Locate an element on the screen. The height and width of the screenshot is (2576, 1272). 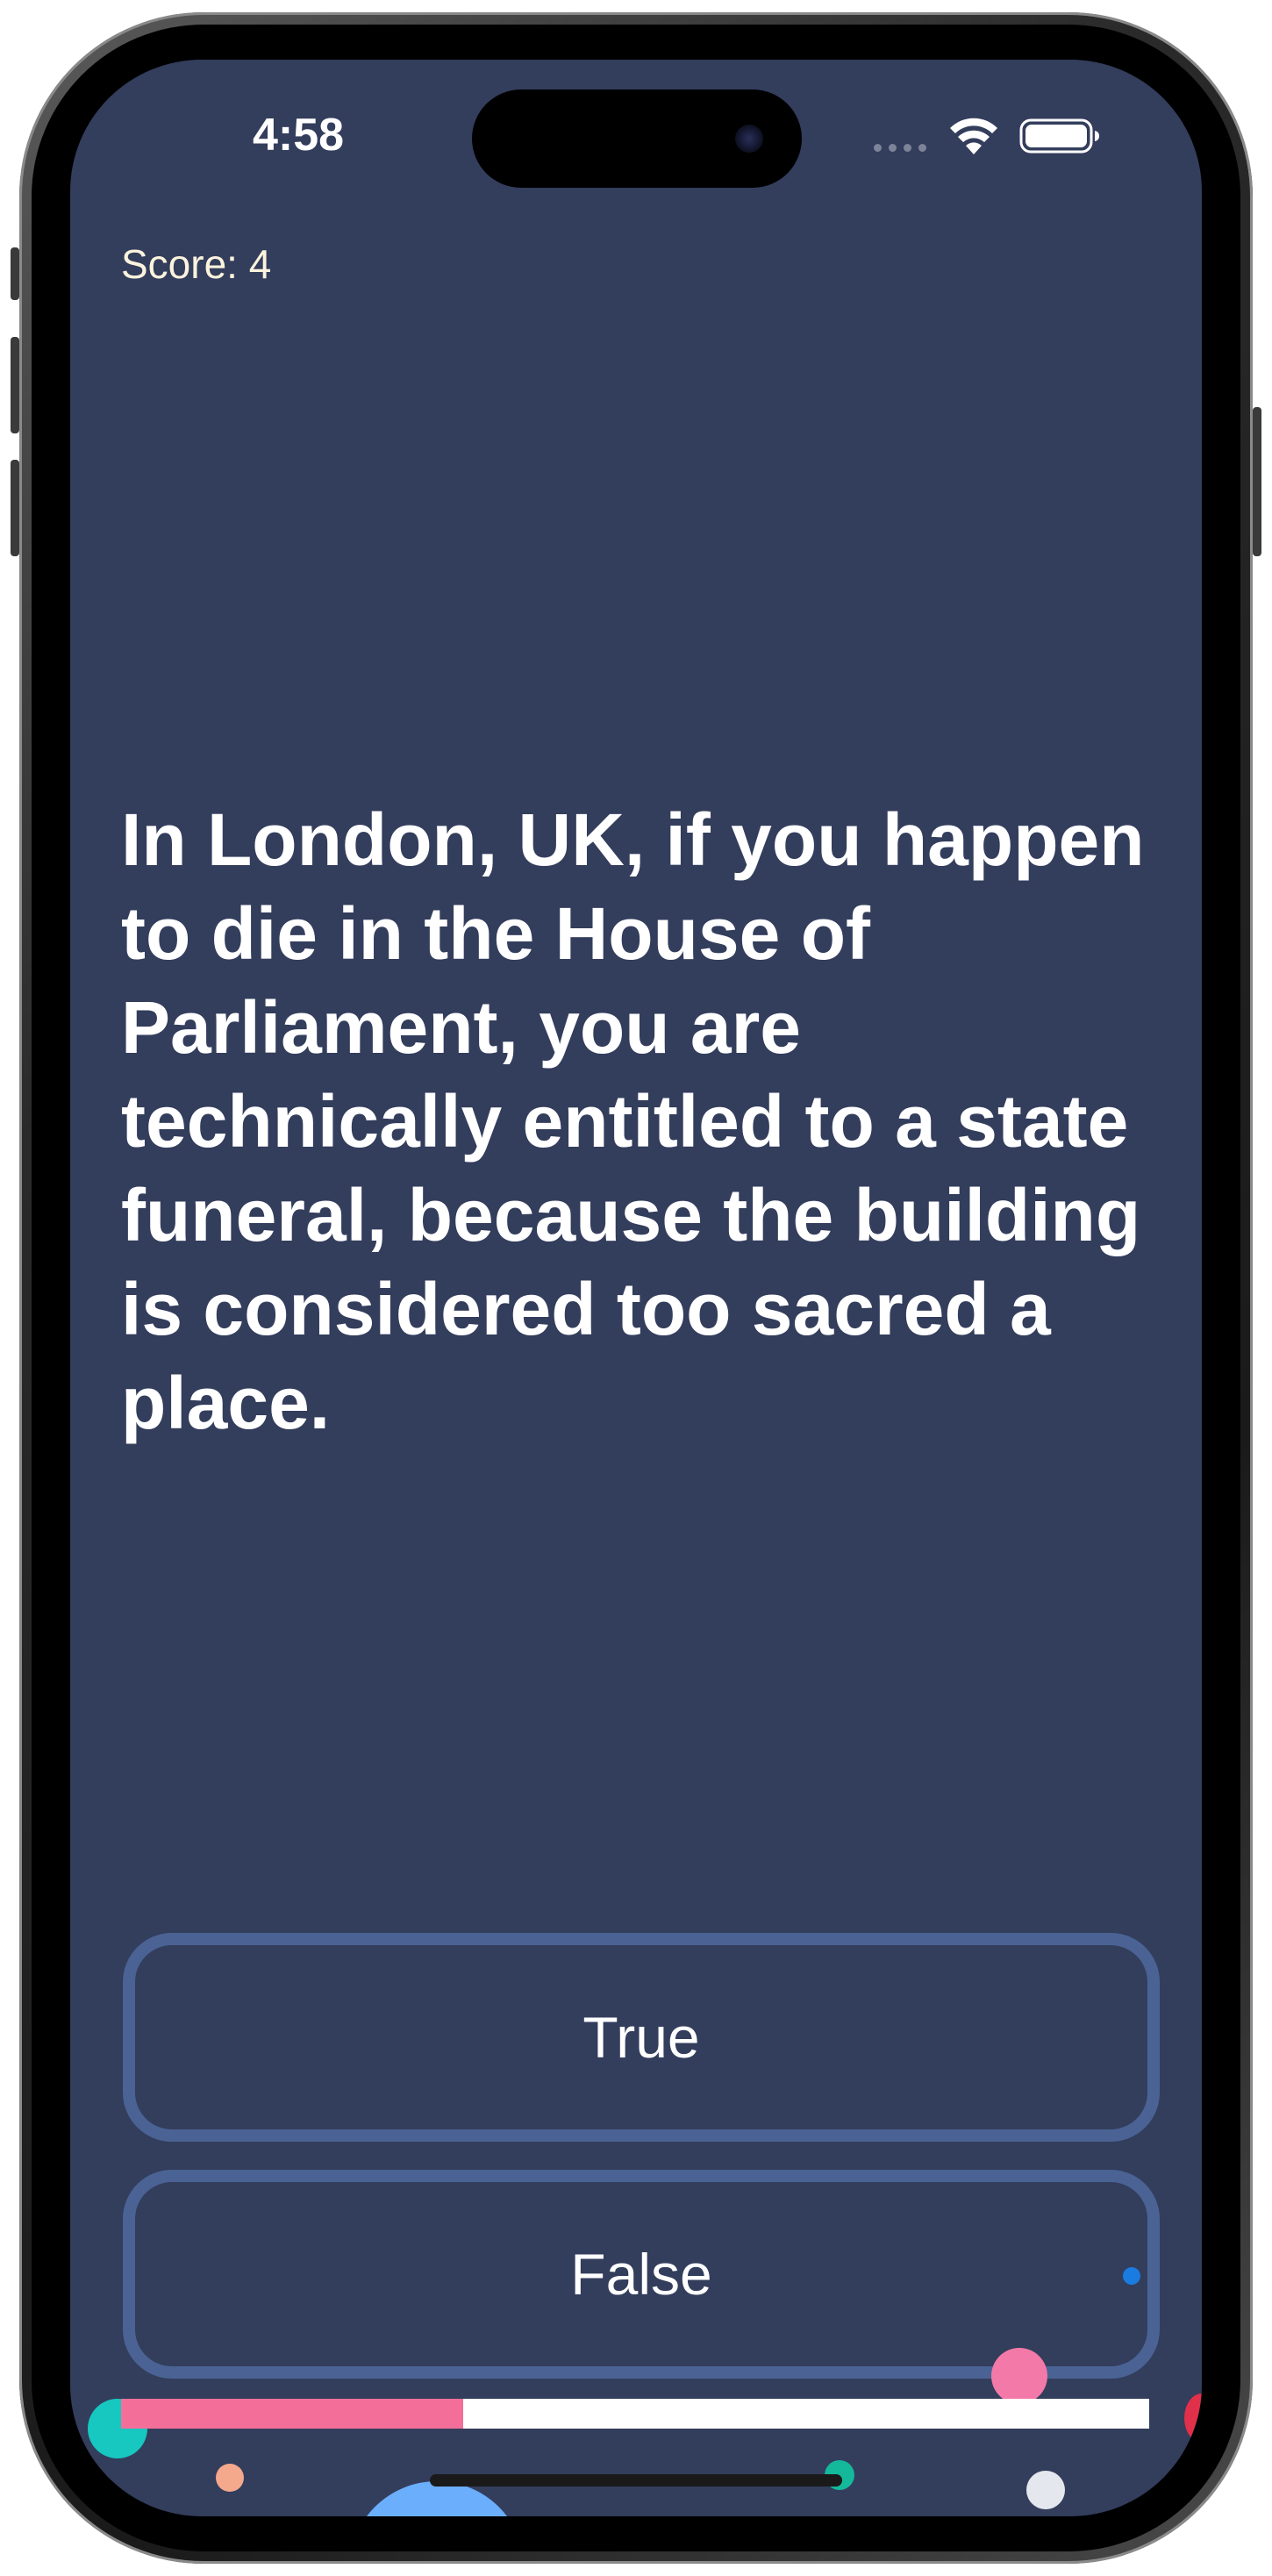
power-button is located at coordinates (1257, 481).